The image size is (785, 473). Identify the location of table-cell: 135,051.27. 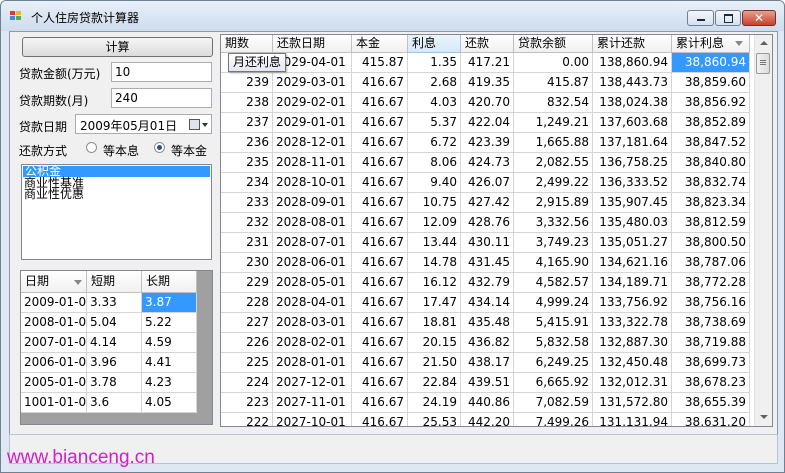
(632, 243).